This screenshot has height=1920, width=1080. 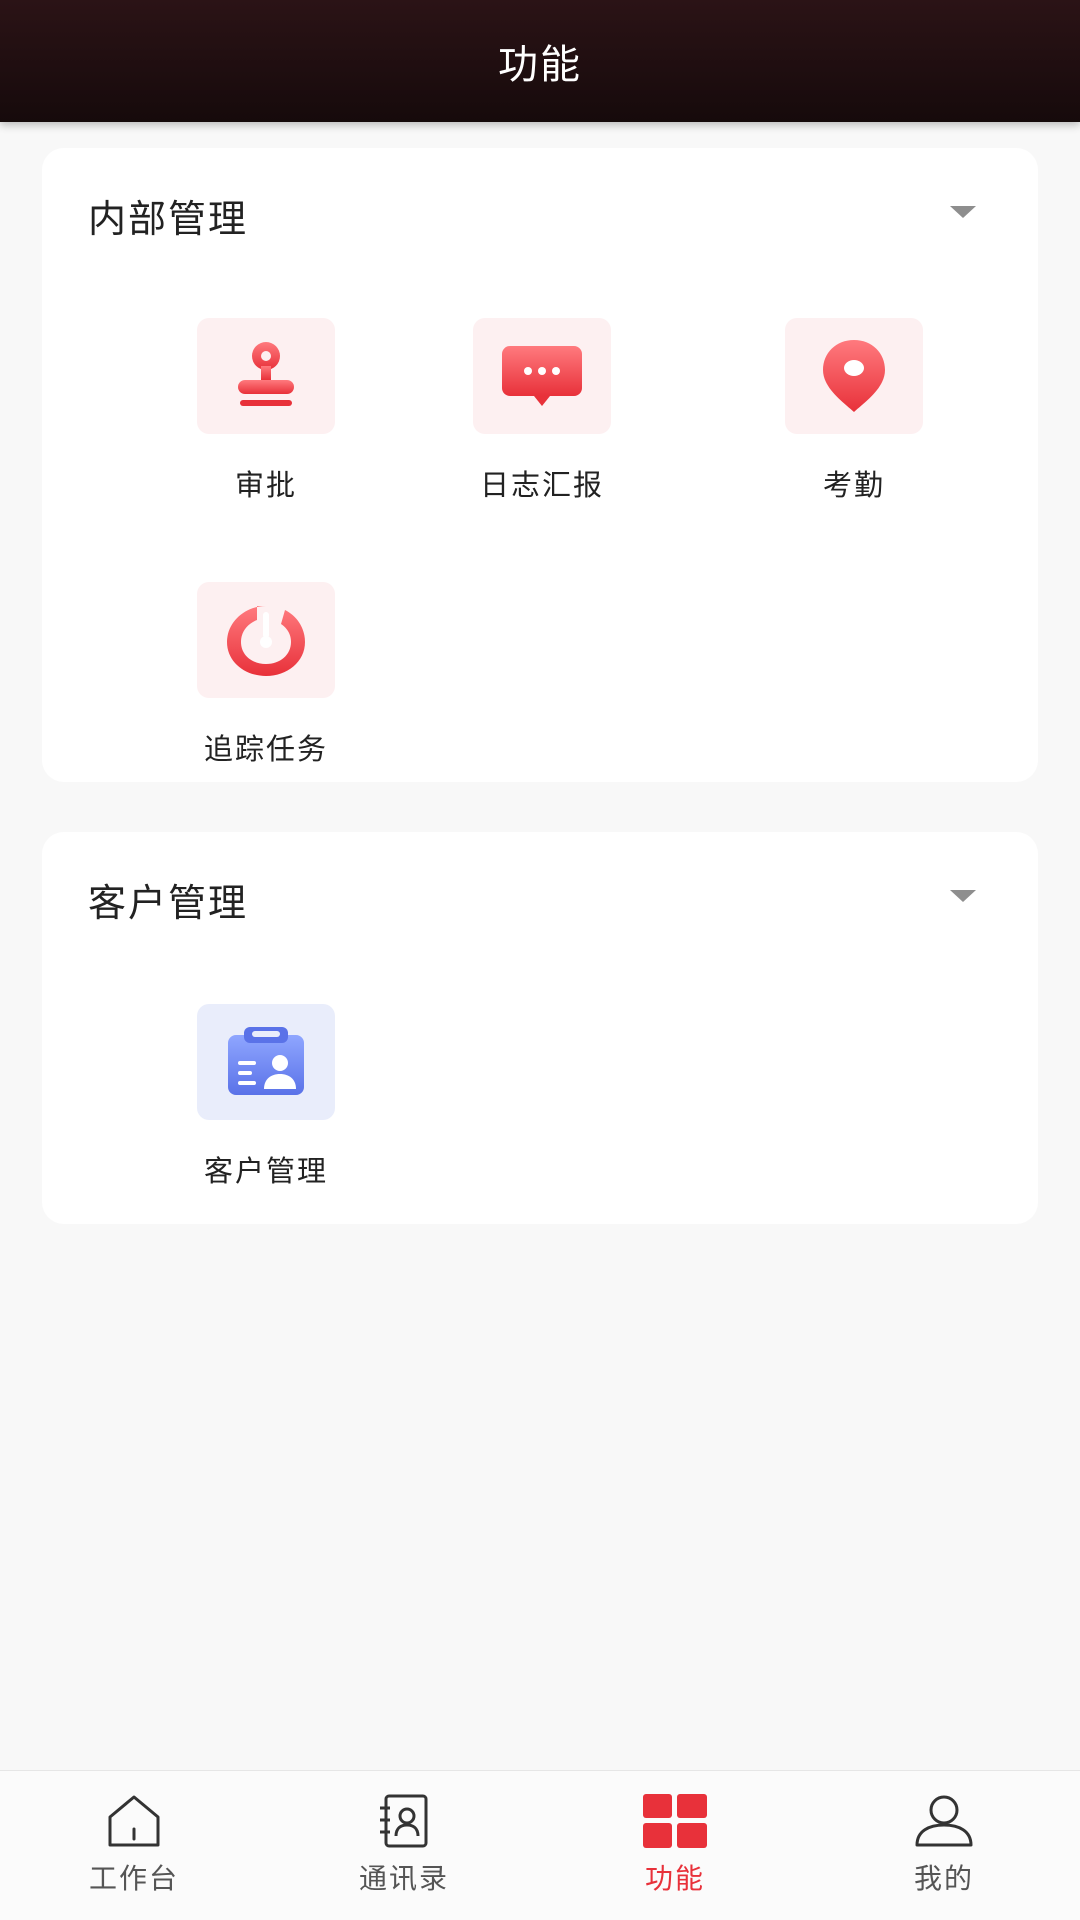 I want to click on tab-mine: 我的, so click(x=944, y=1844).